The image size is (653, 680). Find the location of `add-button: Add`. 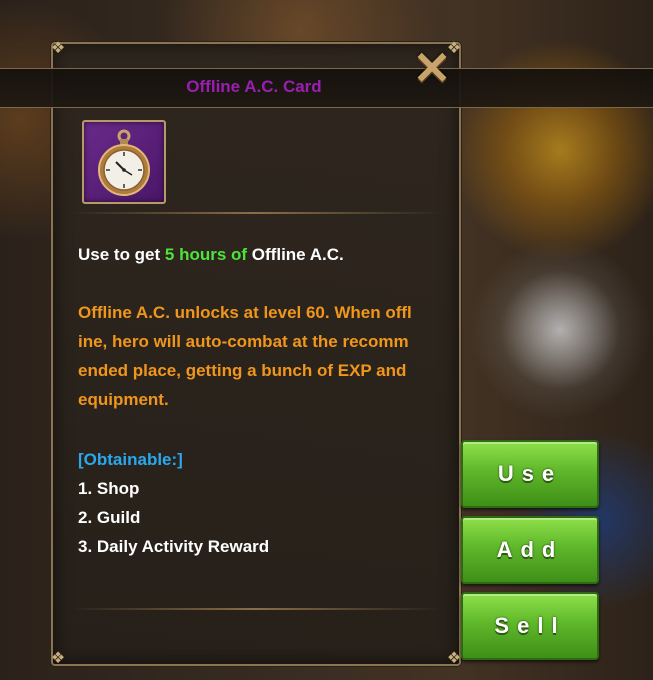

add-button: Add is located at coordinates (530, 550).